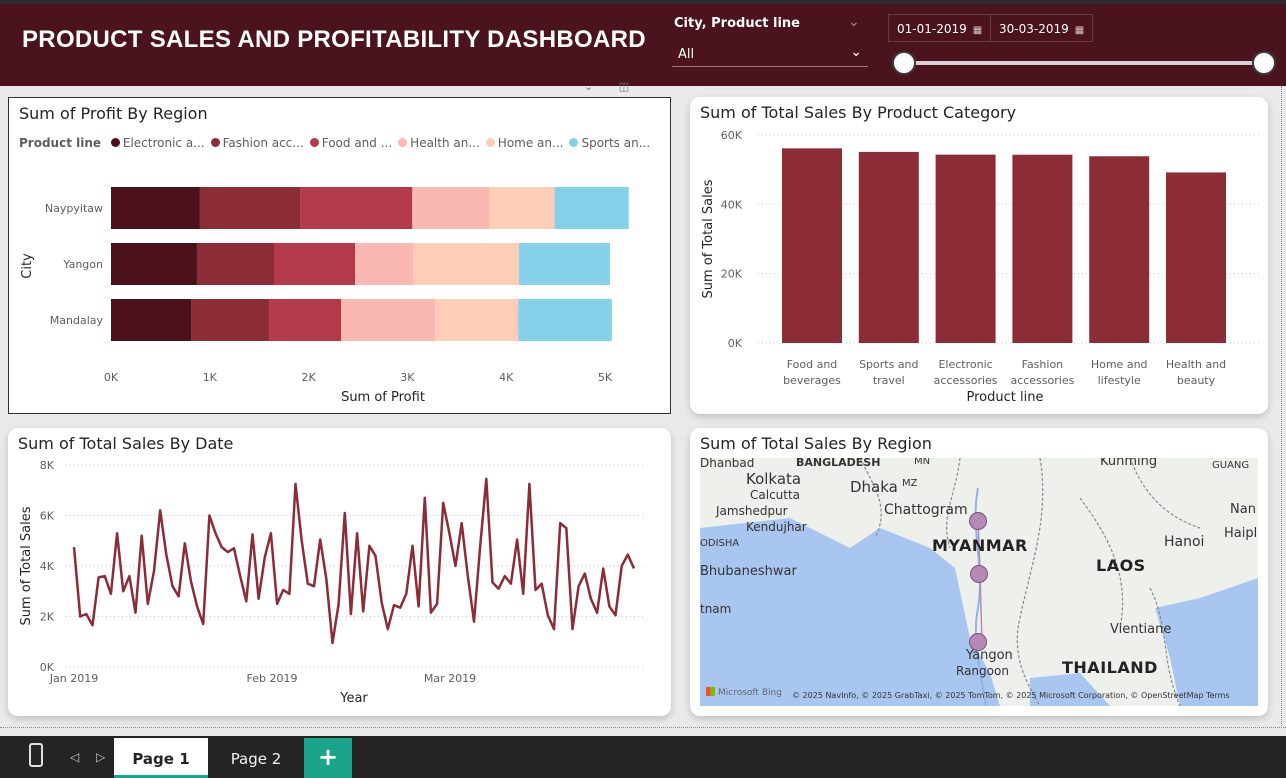 Image resolution: width=1286 pixels, height=778 pixels. What do you see at coordinates (774, 479) in the screenshot?
I see `map-label: Kolkata` at bounding box center [774, 479].